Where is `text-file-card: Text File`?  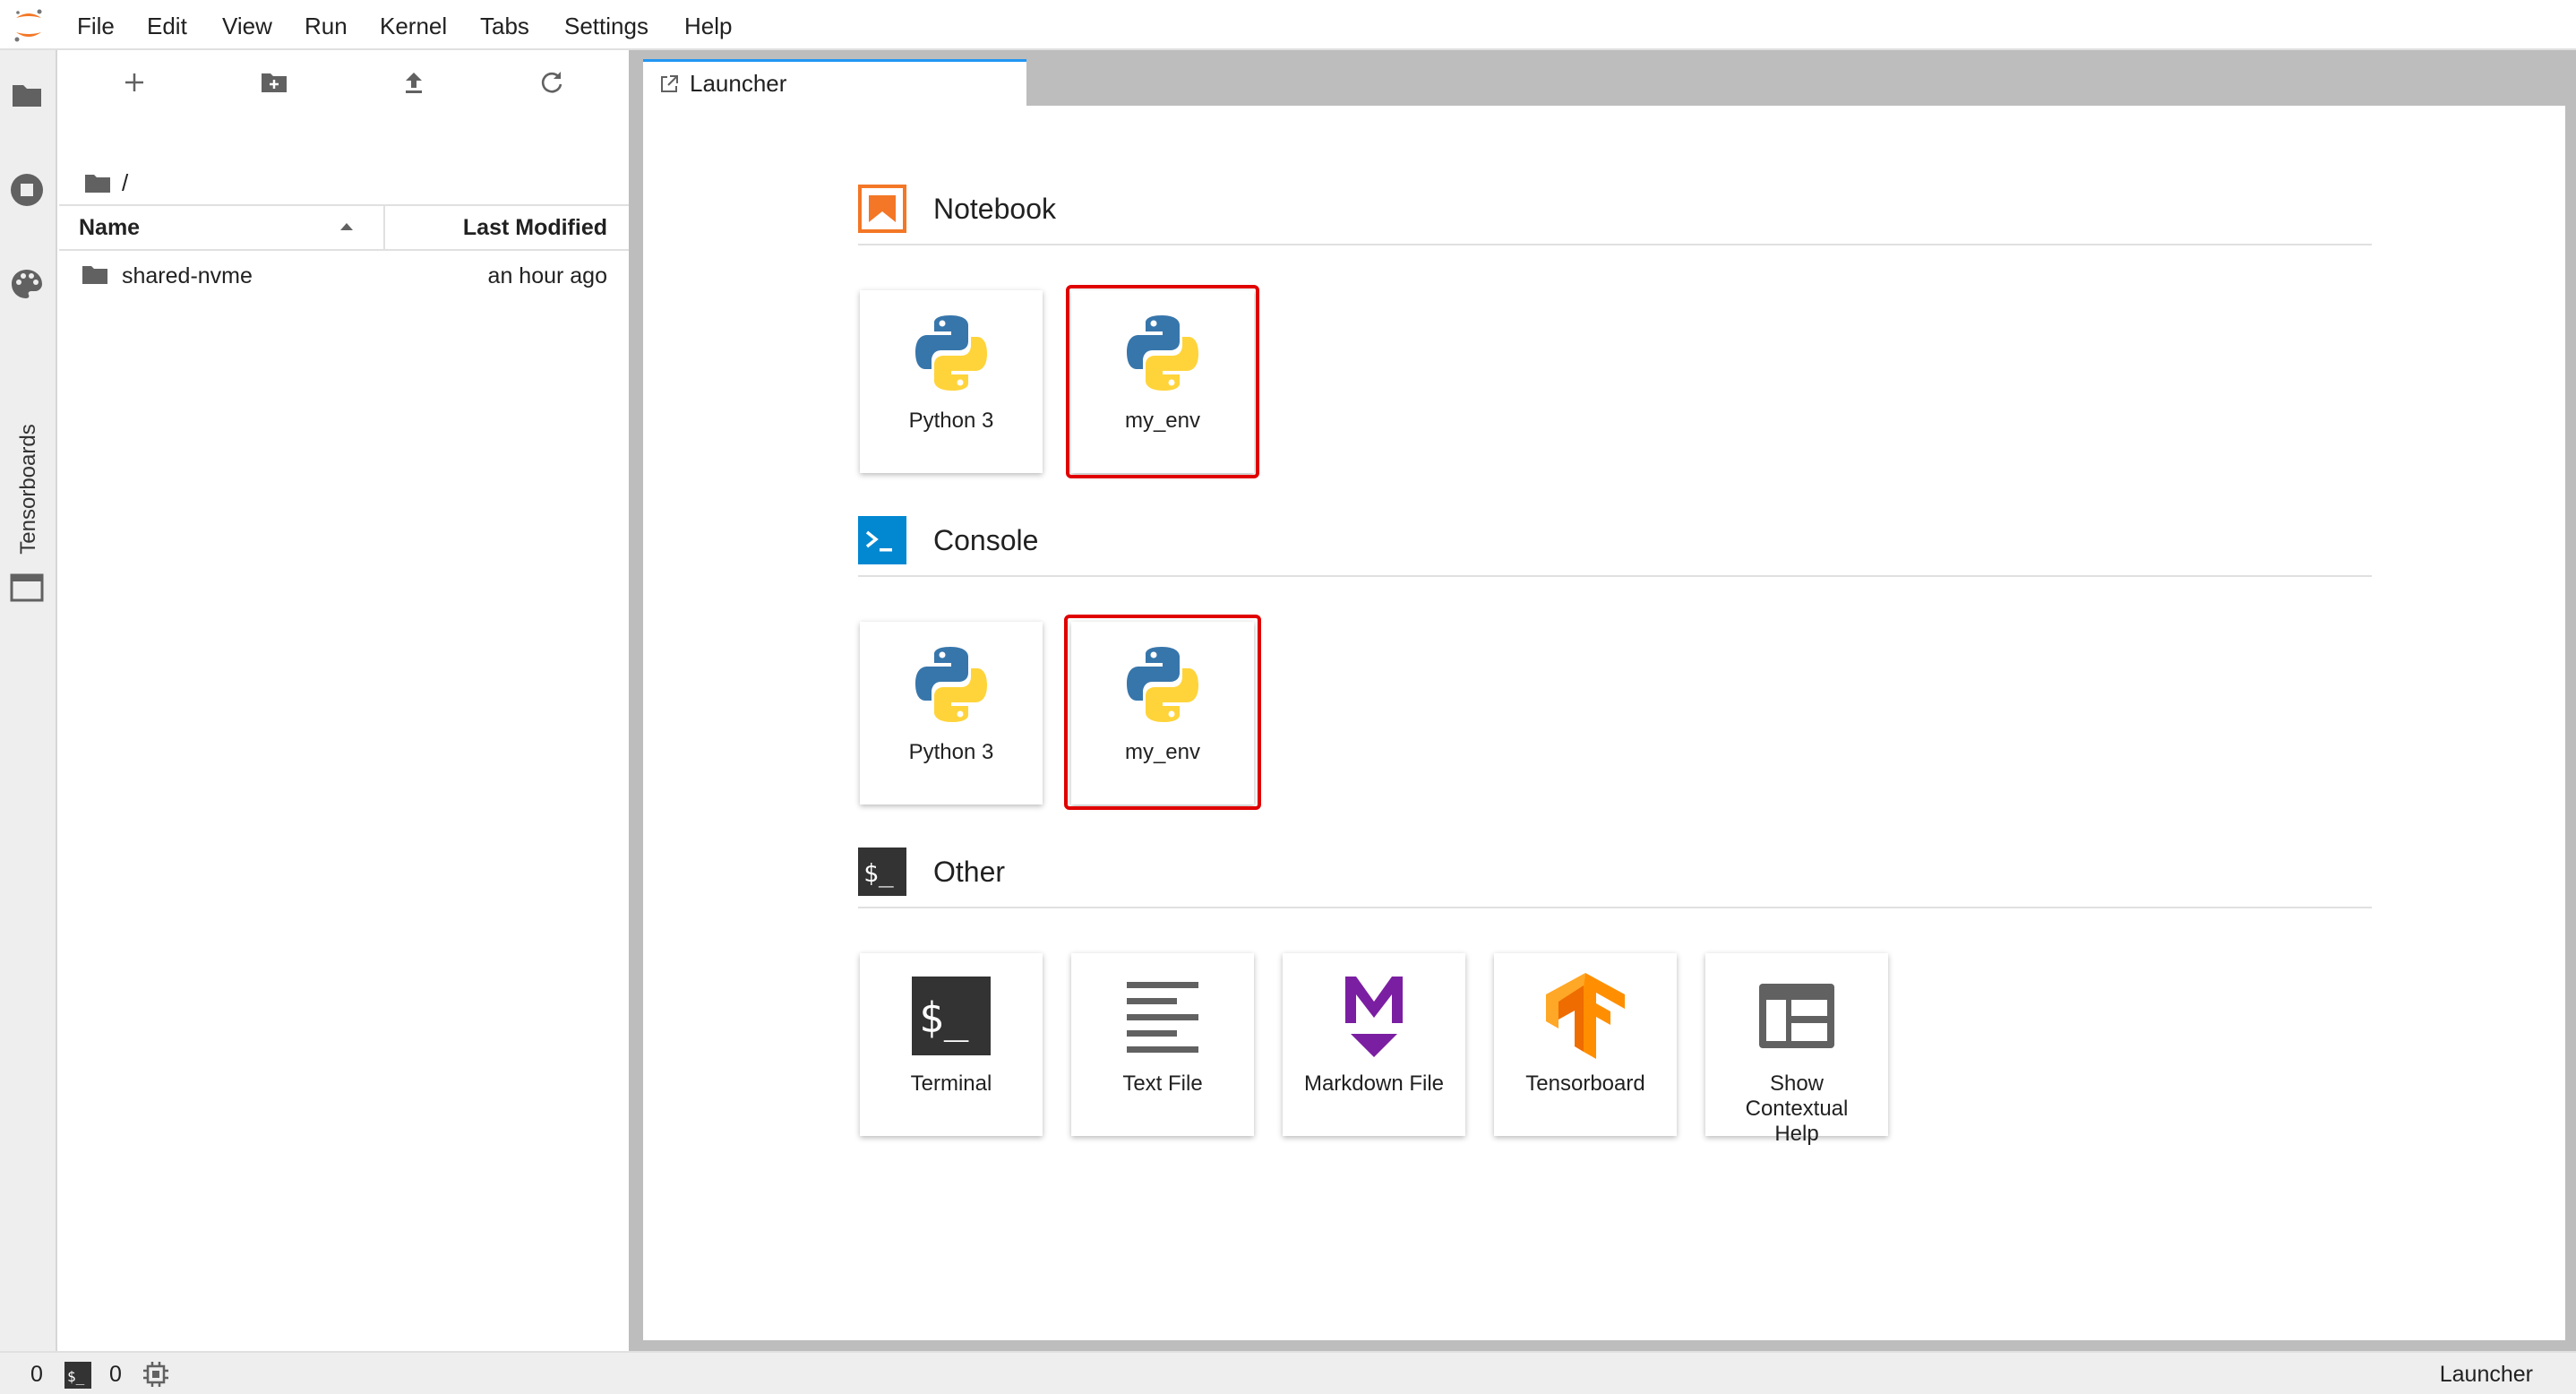 text-file-card: Text File is located at coordinates (1162, 1045).